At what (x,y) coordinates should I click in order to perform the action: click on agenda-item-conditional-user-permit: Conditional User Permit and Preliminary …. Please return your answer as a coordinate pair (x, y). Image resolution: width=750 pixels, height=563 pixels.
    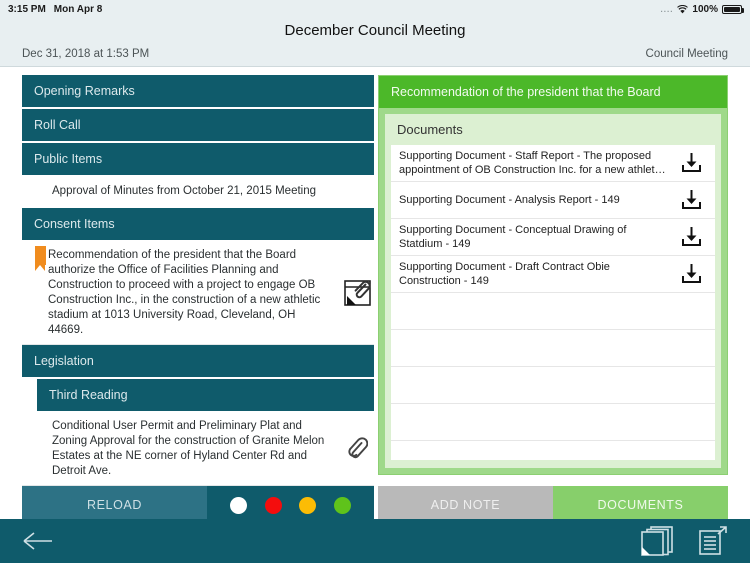
    Looking at the image, I should click on (198, 449).